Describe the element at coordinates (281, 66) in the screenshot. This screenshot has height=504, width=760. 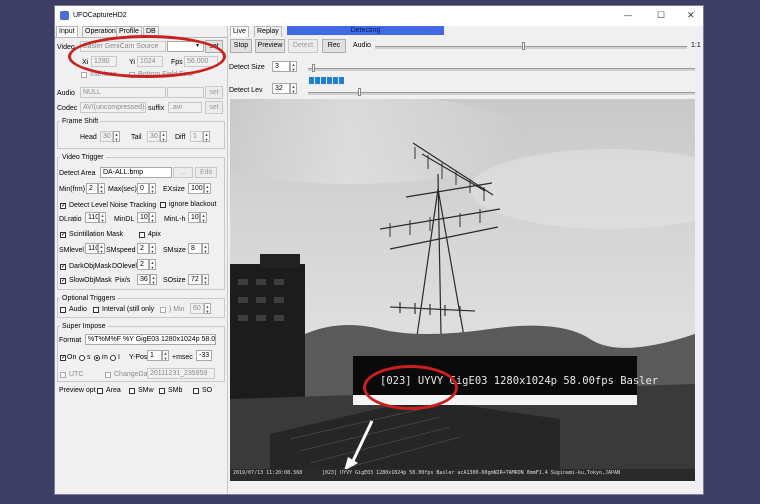
I see `detect-size-field: 3` at that location.